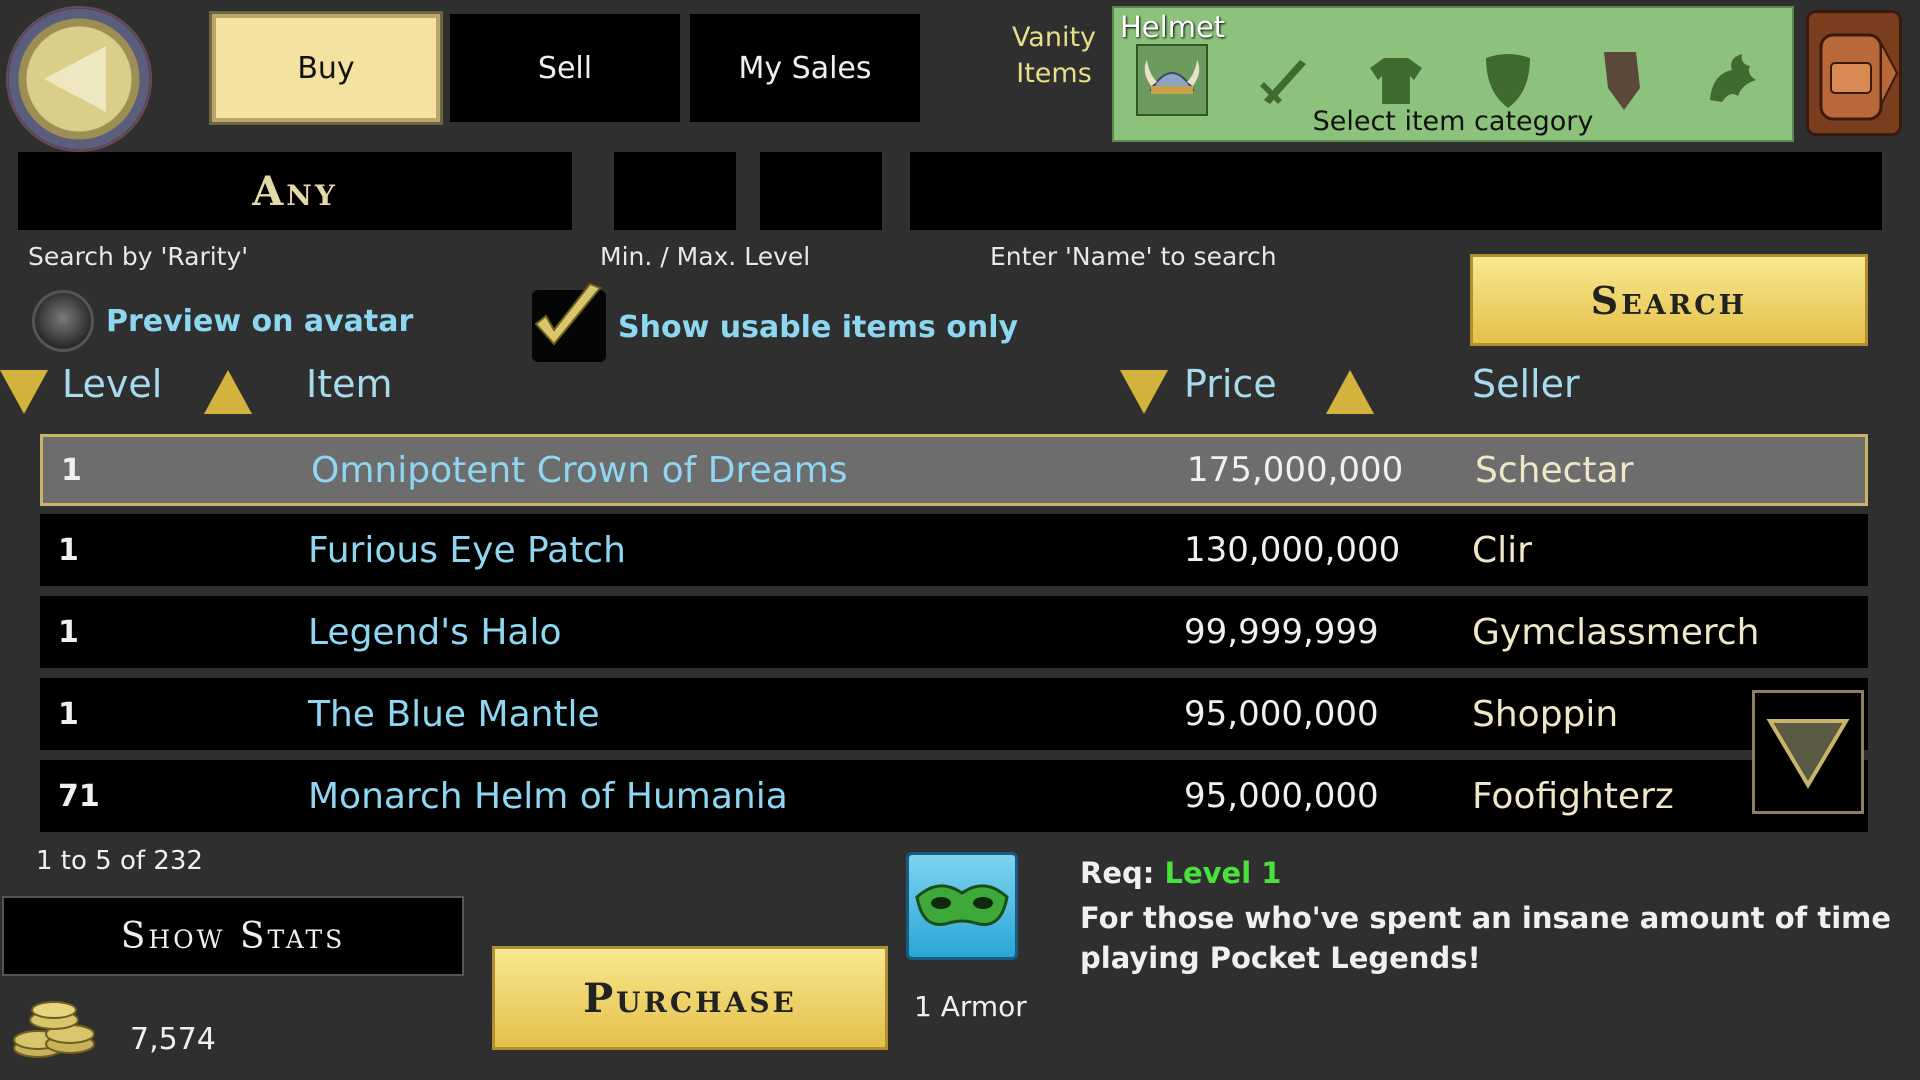  What do you see at coordinates (326, 68) in the screenshot?
I see `tab-buy: Buy` at bounding box center [326, 68].